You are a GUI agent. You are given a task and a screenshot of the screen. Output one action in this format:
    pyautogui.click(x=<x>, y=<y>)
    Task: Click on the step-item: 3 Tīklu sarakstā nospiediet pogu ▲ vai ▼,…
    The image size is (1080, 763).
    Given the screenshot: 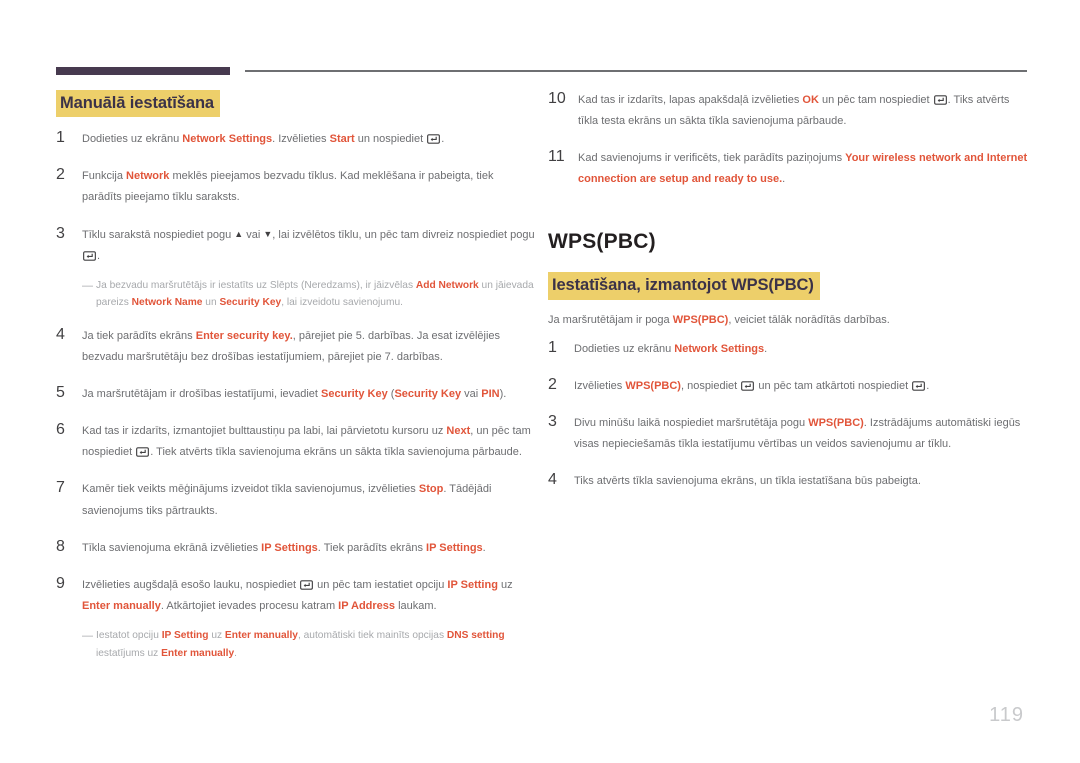 What is the action you would take?
    pyautogui.click(x=296, y=246)
    